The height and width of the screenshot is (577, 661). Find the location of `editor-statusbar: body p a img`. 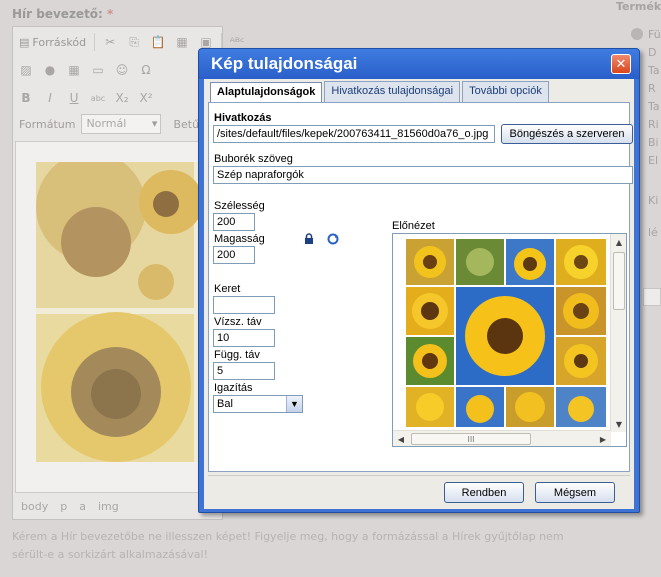

editor-statusbar: body p a img is located at coordinates (117, 506).